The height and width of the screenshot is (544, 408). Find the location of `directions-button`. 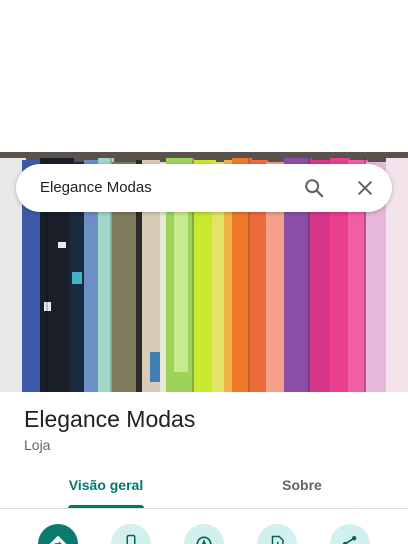

directions-button is located at coordinates (58, 534).